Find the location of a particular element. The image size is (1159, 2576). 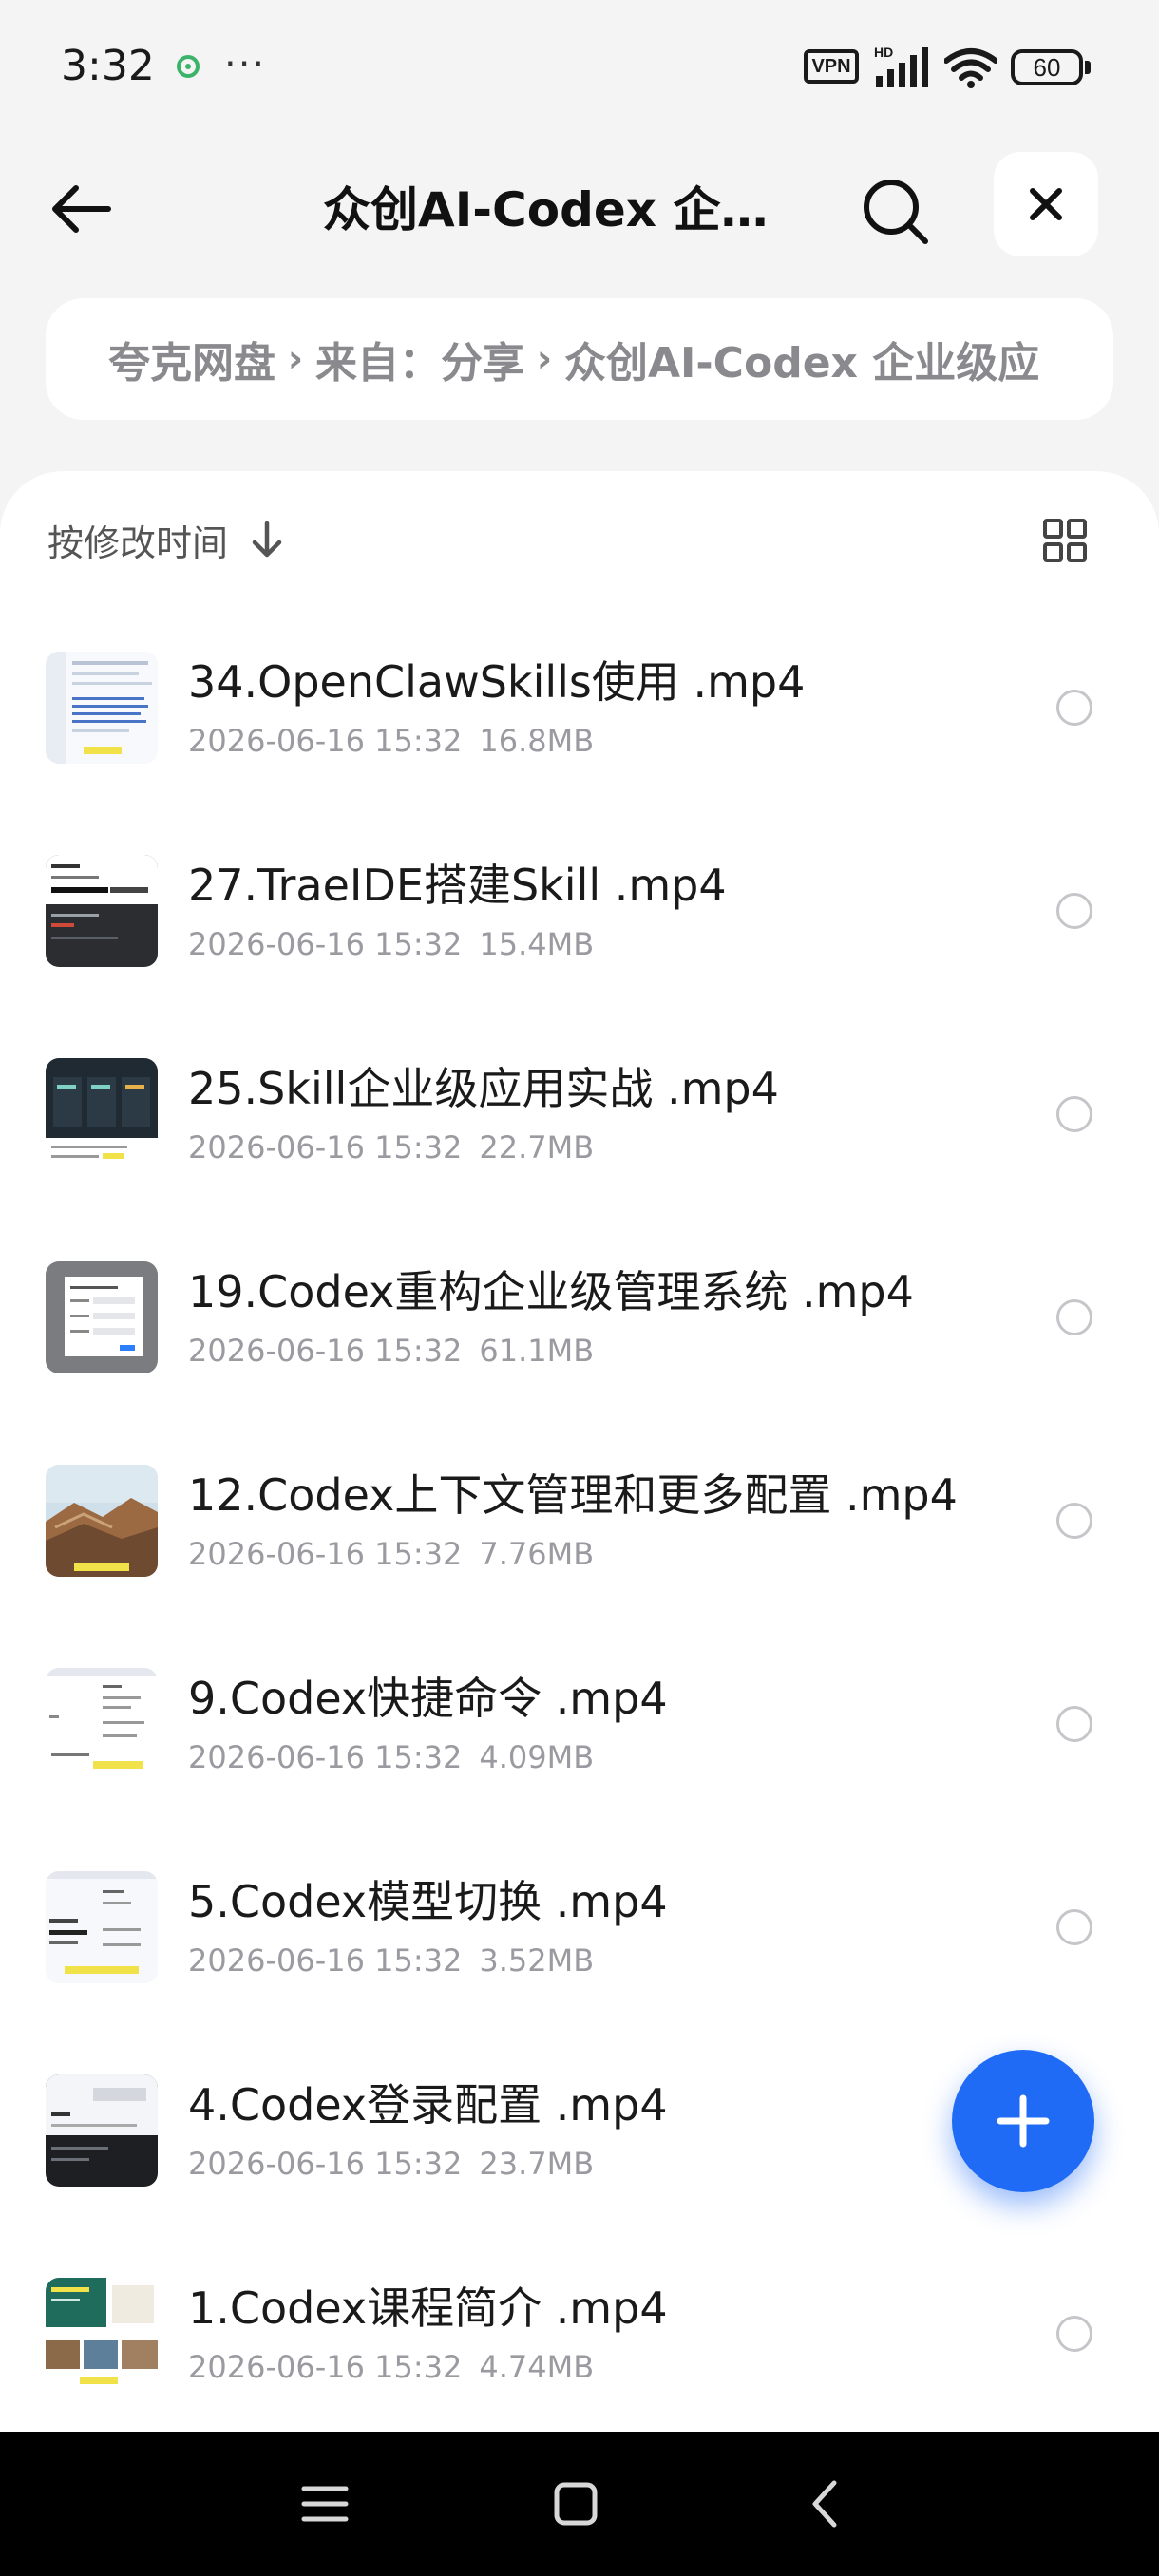

file-size: 22.7MB is located at coordinates (537, 1147).